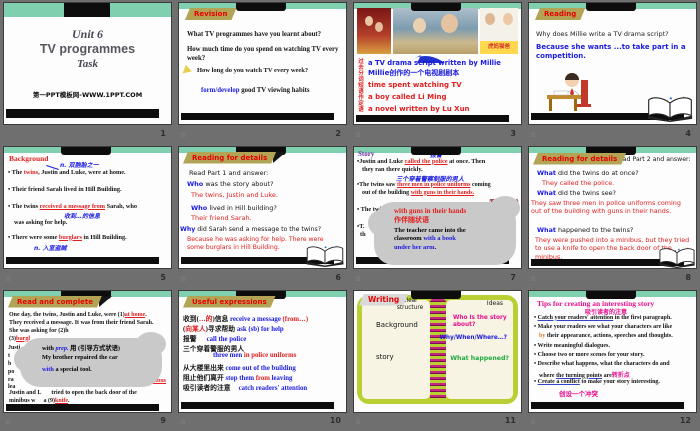 This screenshot has height=431, width=700. What do you see at coordinates (239, 368) in the screenshot?
I see `expression-row-5: 从大楼里出来 come out of the building` at bounding box center [239, 368].